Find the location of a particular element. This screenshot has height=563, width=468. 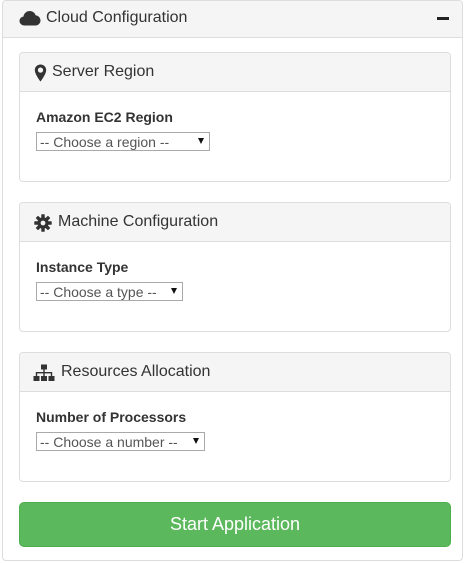

ec2-region-select: -- Choose a region -- is located at coordinates (123, 141).